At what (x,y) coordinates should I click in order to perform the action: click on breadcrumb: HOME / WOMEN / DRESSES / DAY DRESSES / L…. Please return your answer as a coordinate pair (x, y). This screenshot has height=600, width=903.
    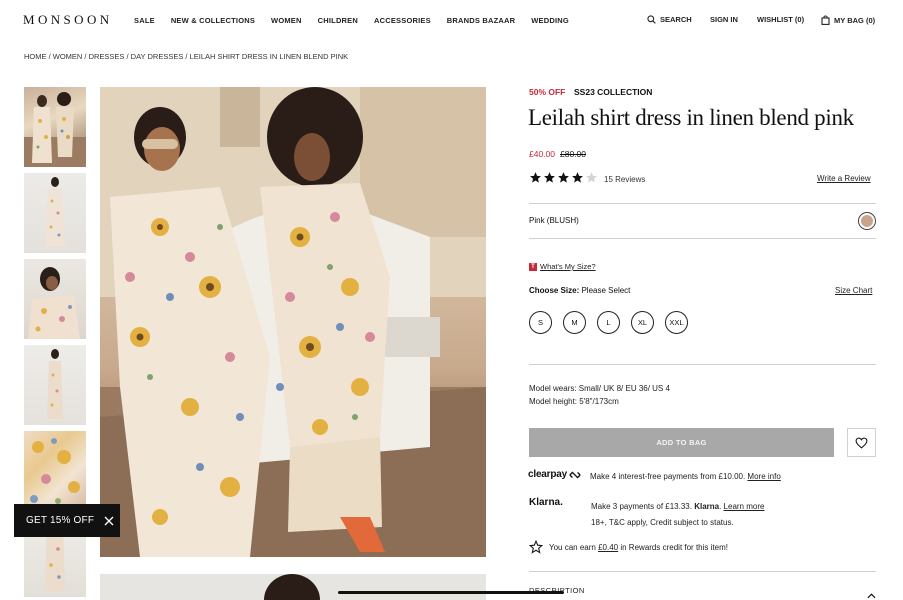
    Looking at the image, I should click on (186, 56).